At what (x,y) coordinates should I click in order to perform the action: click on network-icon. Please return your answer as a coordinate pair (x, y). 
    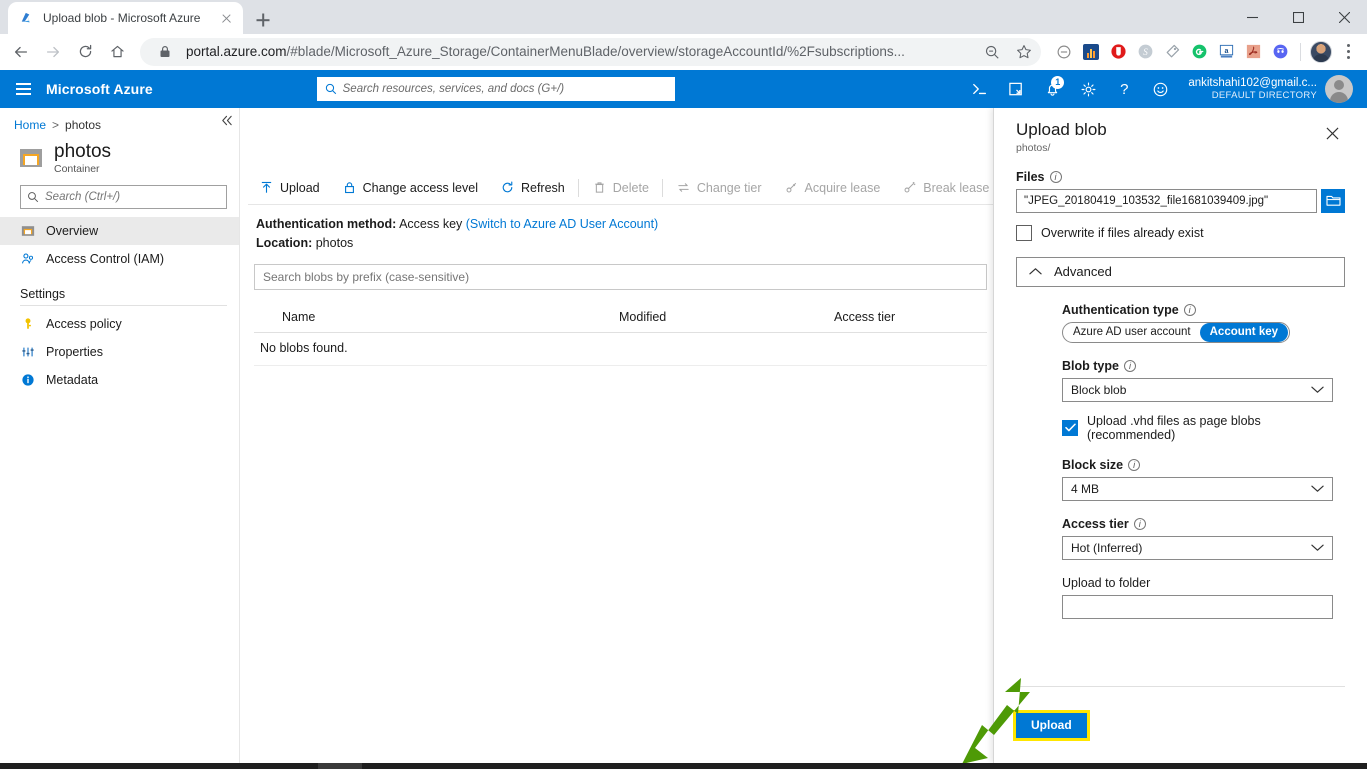
    Looking at the image, I should click on (1206, 766).